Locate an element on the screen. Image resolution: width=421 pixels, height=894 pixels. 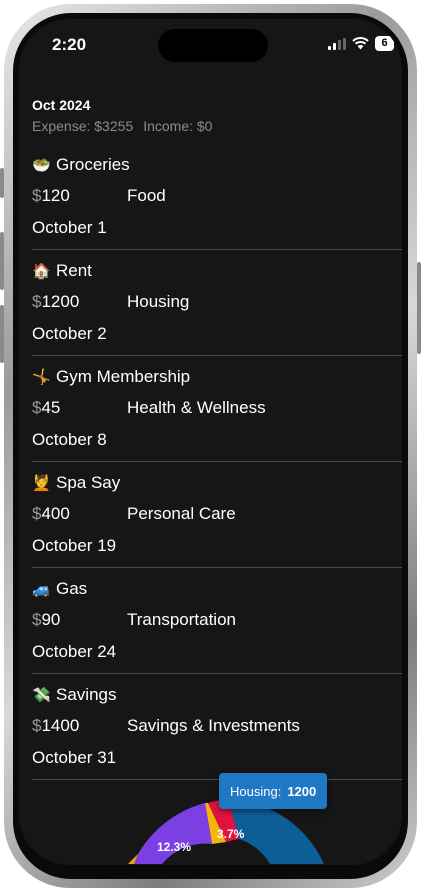
transaction-category: Personal Care is located at coordinates (181, 513).